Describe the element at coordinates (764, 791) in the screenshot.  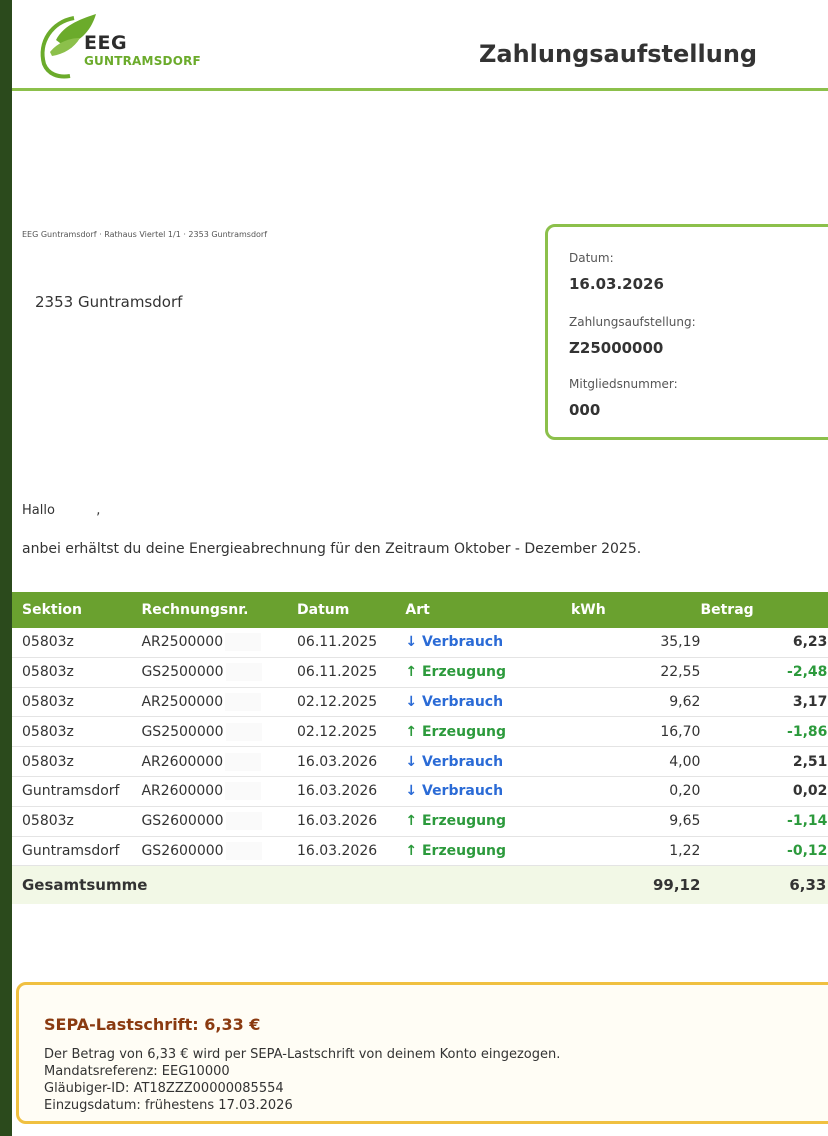
I see `cell-betrag: 0,02 €` at that location.